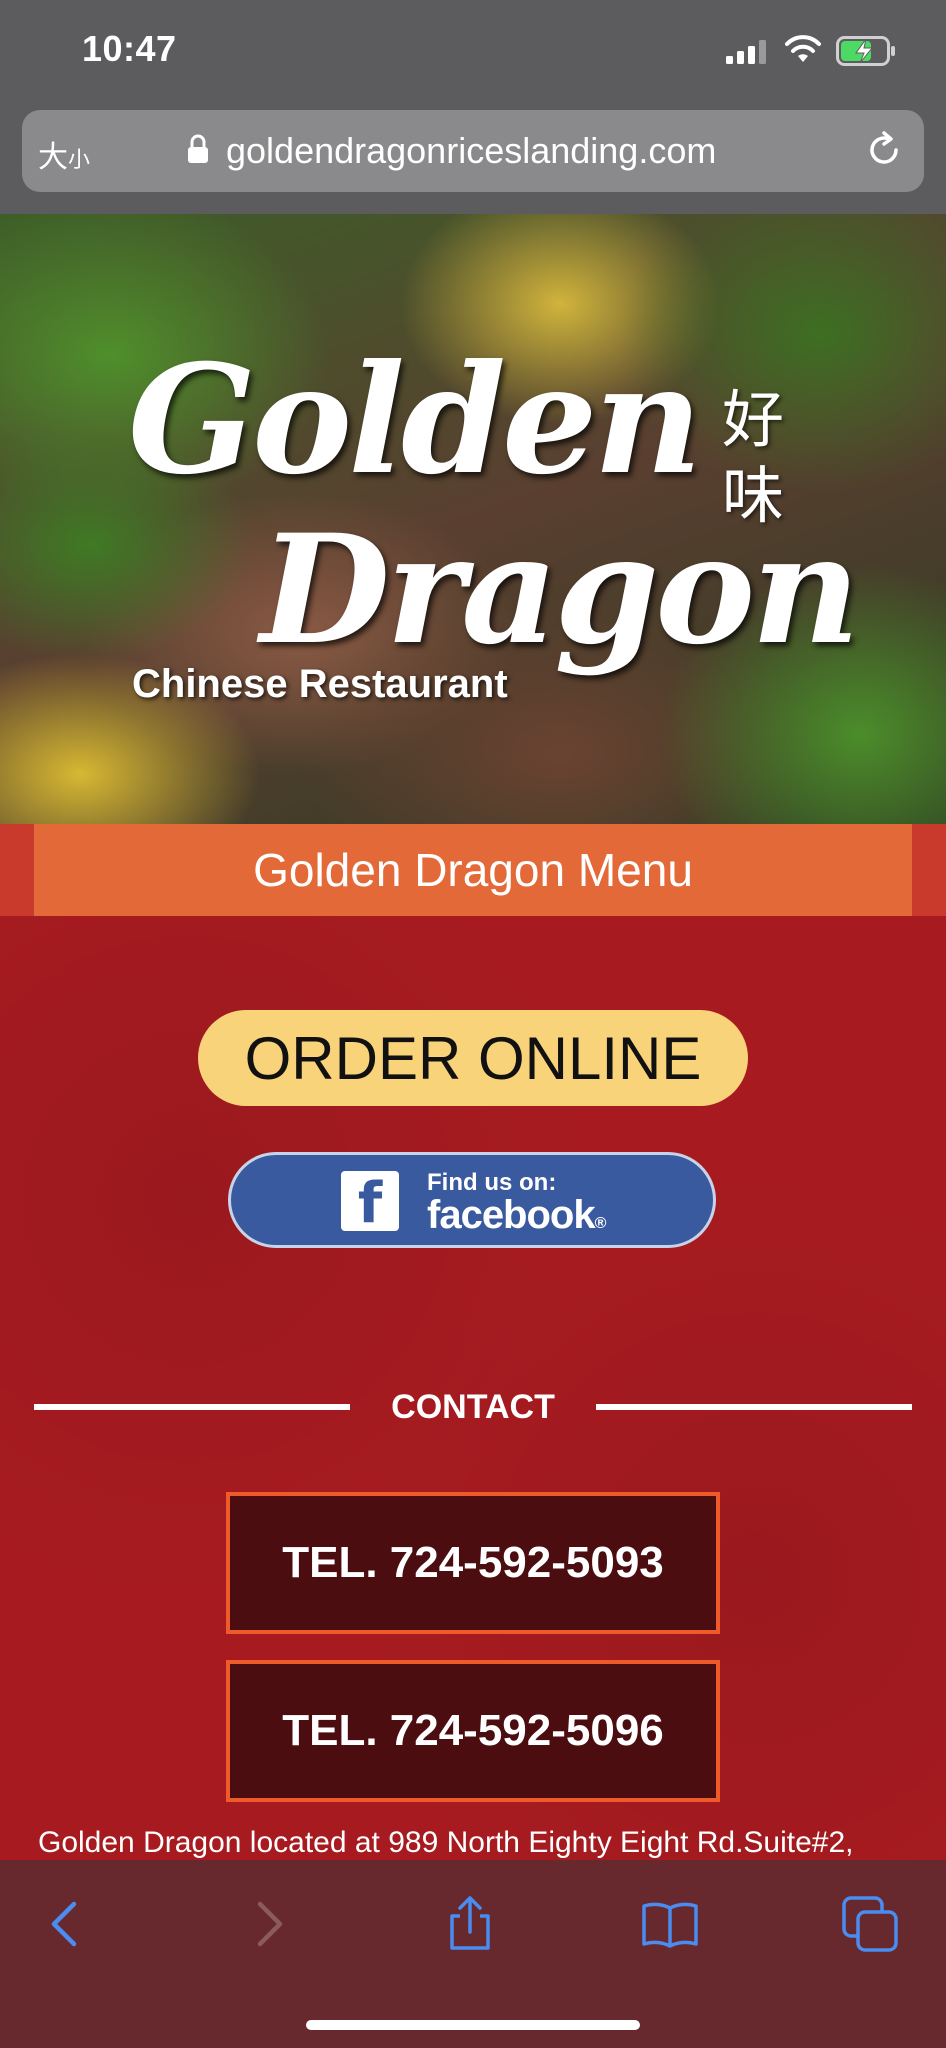 The width and height of the screenshot is (946, 2048). I want to click on logo-chinese-text: 好 味, so click(767, 458).